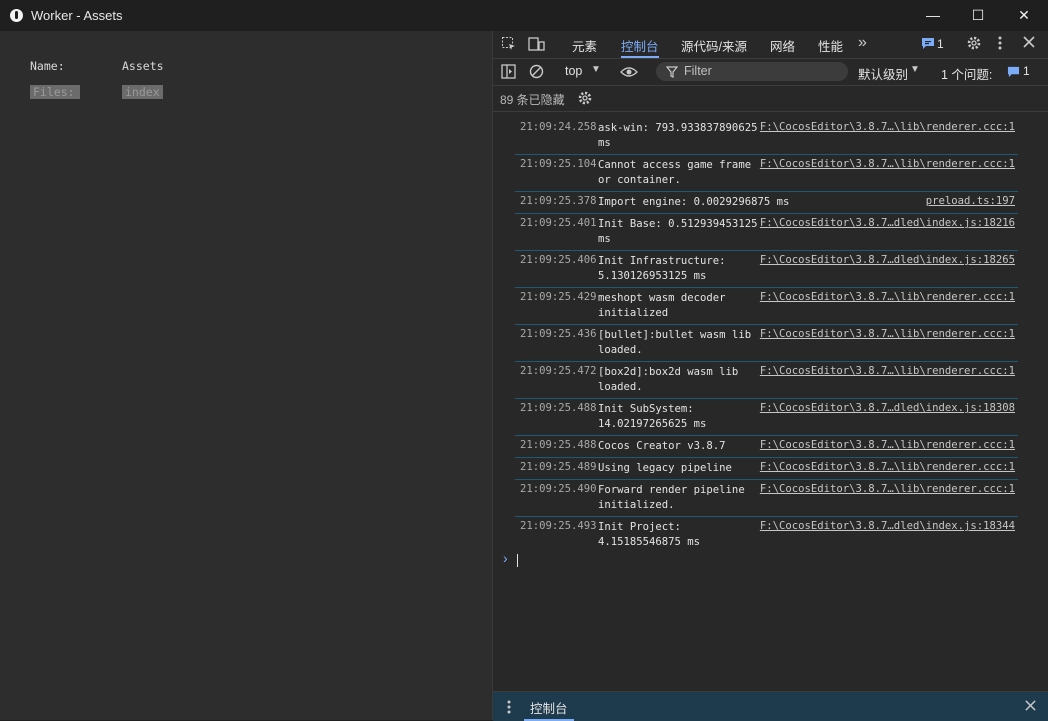 Image resolution: width=1048 pixels, height=721 pixels. Describe the element at coordinates (887, 260) in the screenshot. I see `log-source-link: F:\CocosEditor\3.8.7…dled\index.js:18265` at that location.